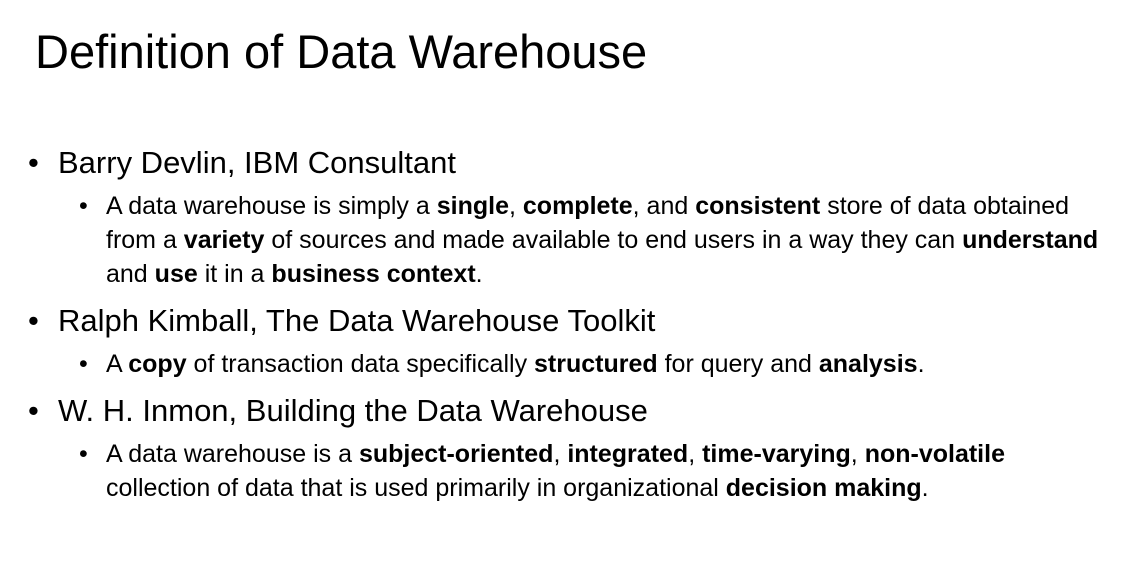 The width and height of the screenshot is (1138, 576). I want to click on text-run: it in a, so click(234, 274).